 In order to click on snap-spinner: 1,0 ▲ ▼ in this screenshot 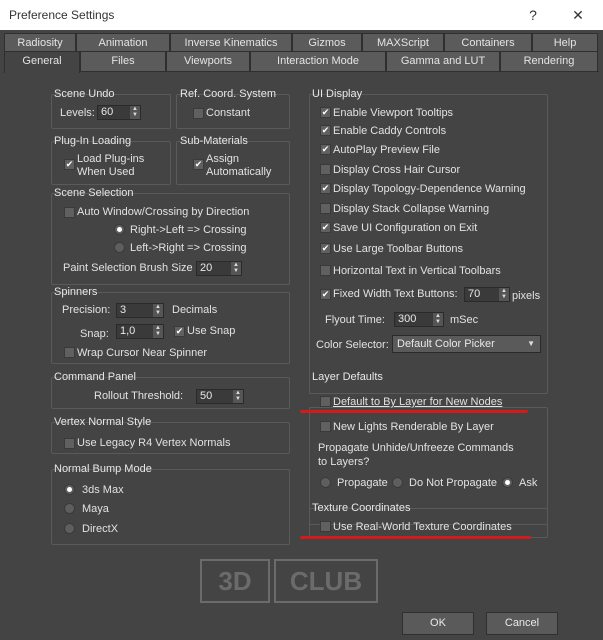, I will do `click(140, 331)`.